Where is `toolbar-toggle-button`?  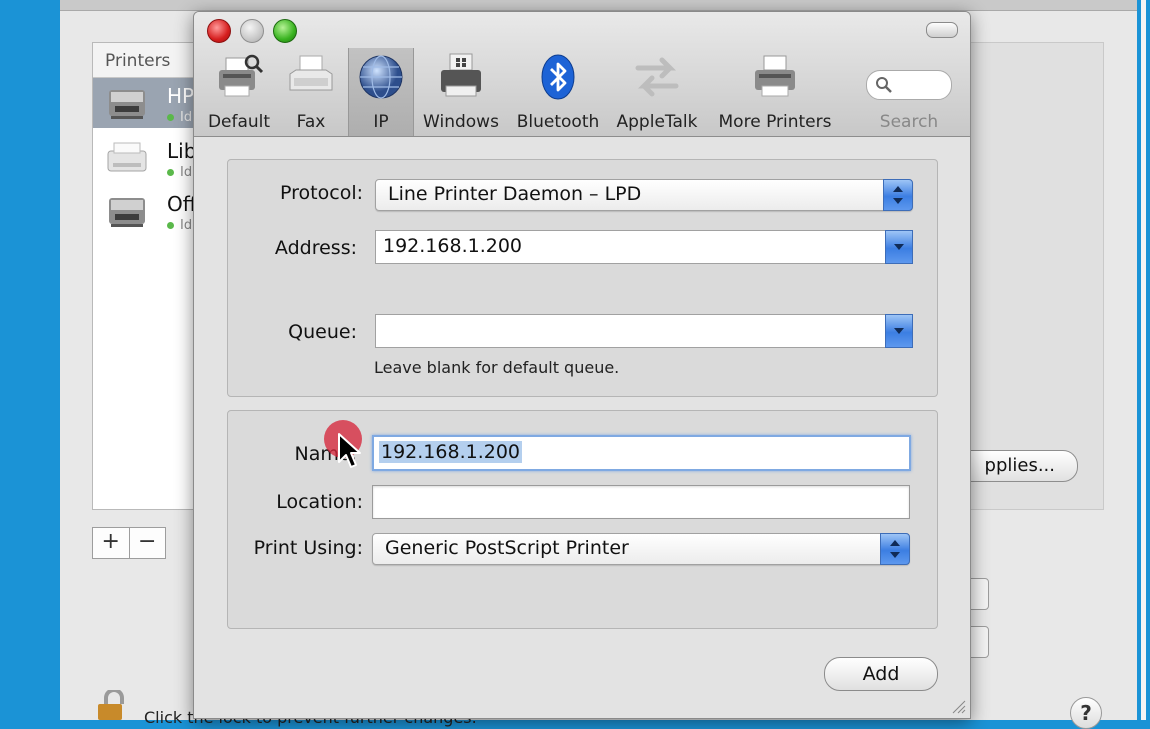
toolbar-toggle-button is located at coordinates (942, 30).